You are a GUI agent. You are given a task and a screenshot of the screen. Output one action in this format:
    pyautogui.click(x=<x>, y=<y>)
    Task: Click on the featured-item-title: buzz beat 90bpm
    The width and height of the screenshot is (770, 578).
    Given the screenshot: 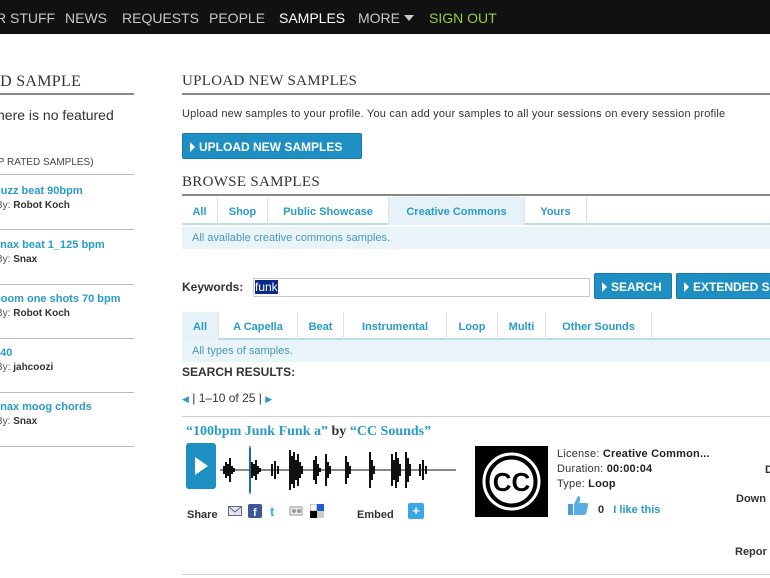 What is the action you would take?
    pyautogui.click(x=41, y=191)
    